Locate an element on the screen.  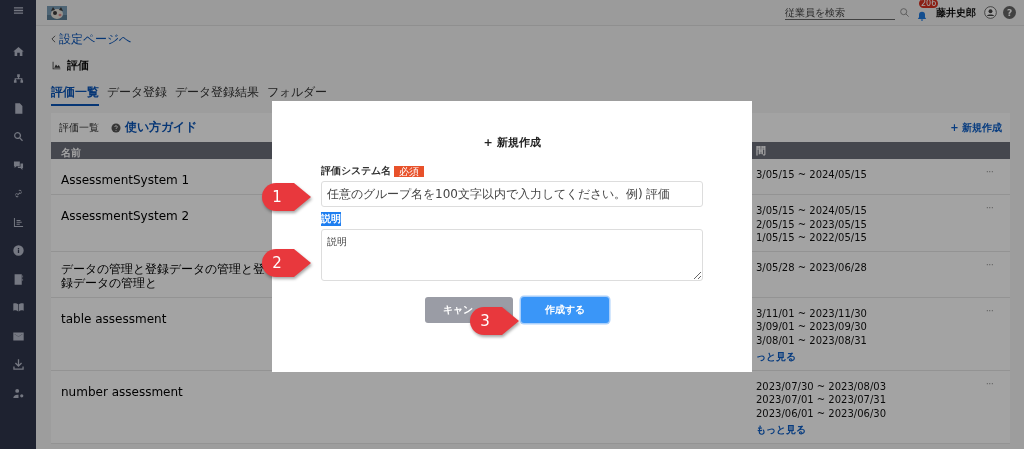
sitemap-icon is located at coordinates (18, 79).